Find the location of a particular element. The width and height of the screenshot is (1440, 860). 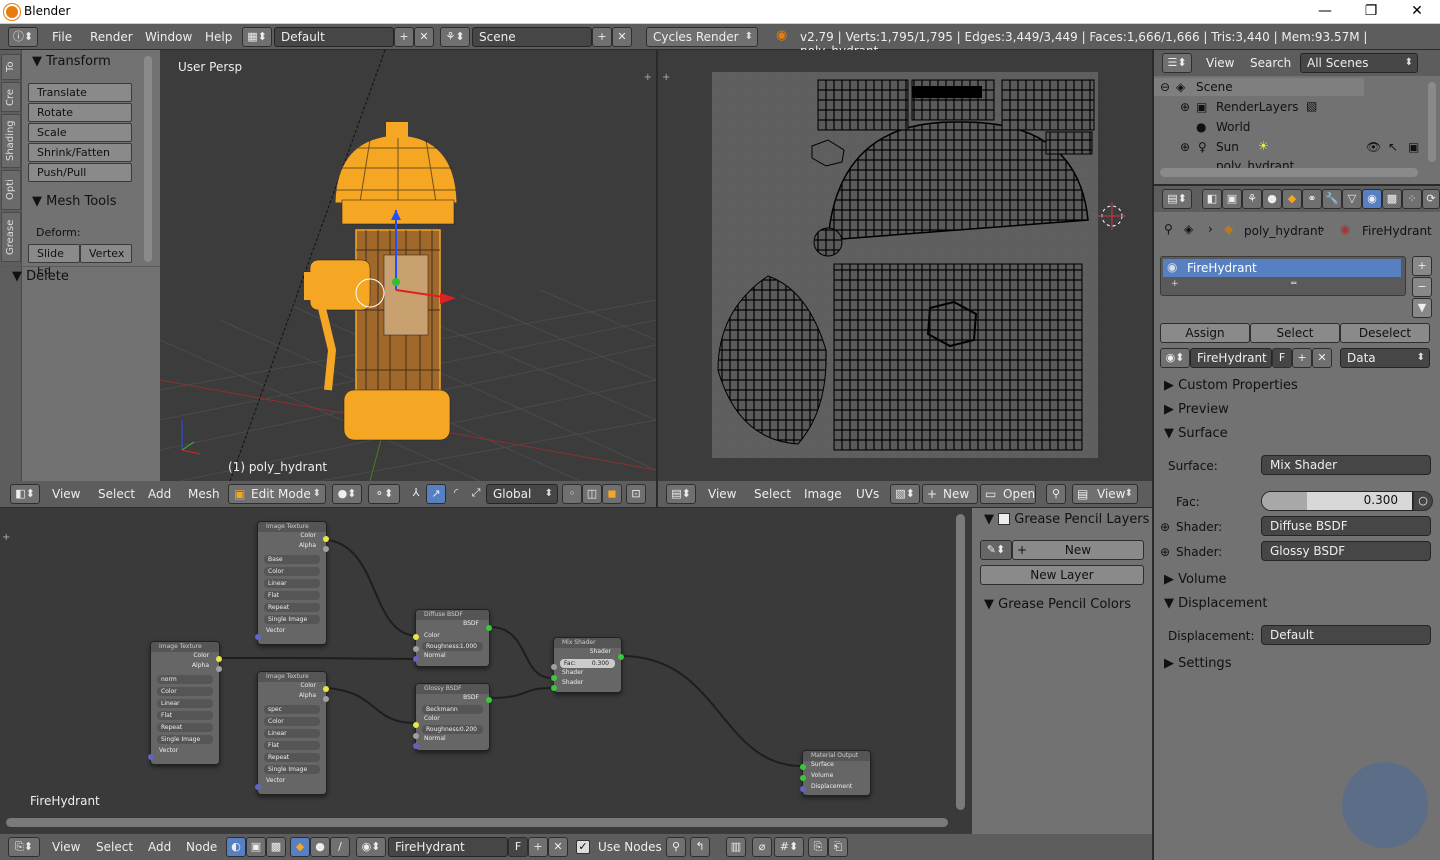

backdrop-icon: ▥ is located at coordinates (736, 847).